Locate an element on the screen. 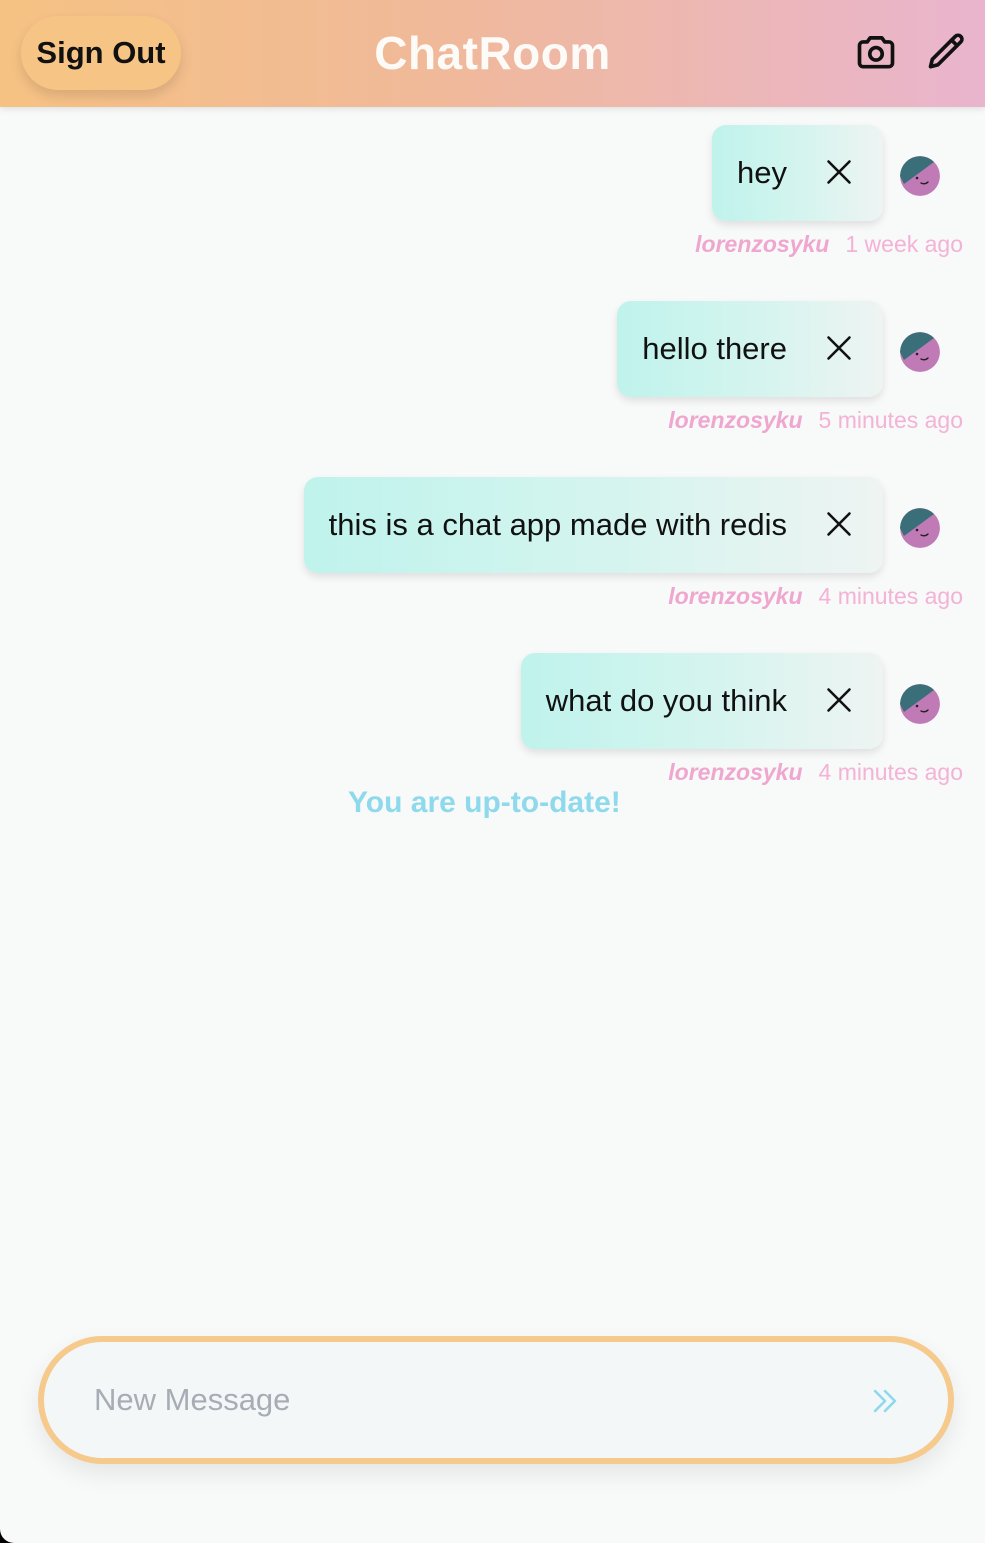 The width and height of the screenshot is (985, 1543). new-message-input is located at coordinates (444, 1400).